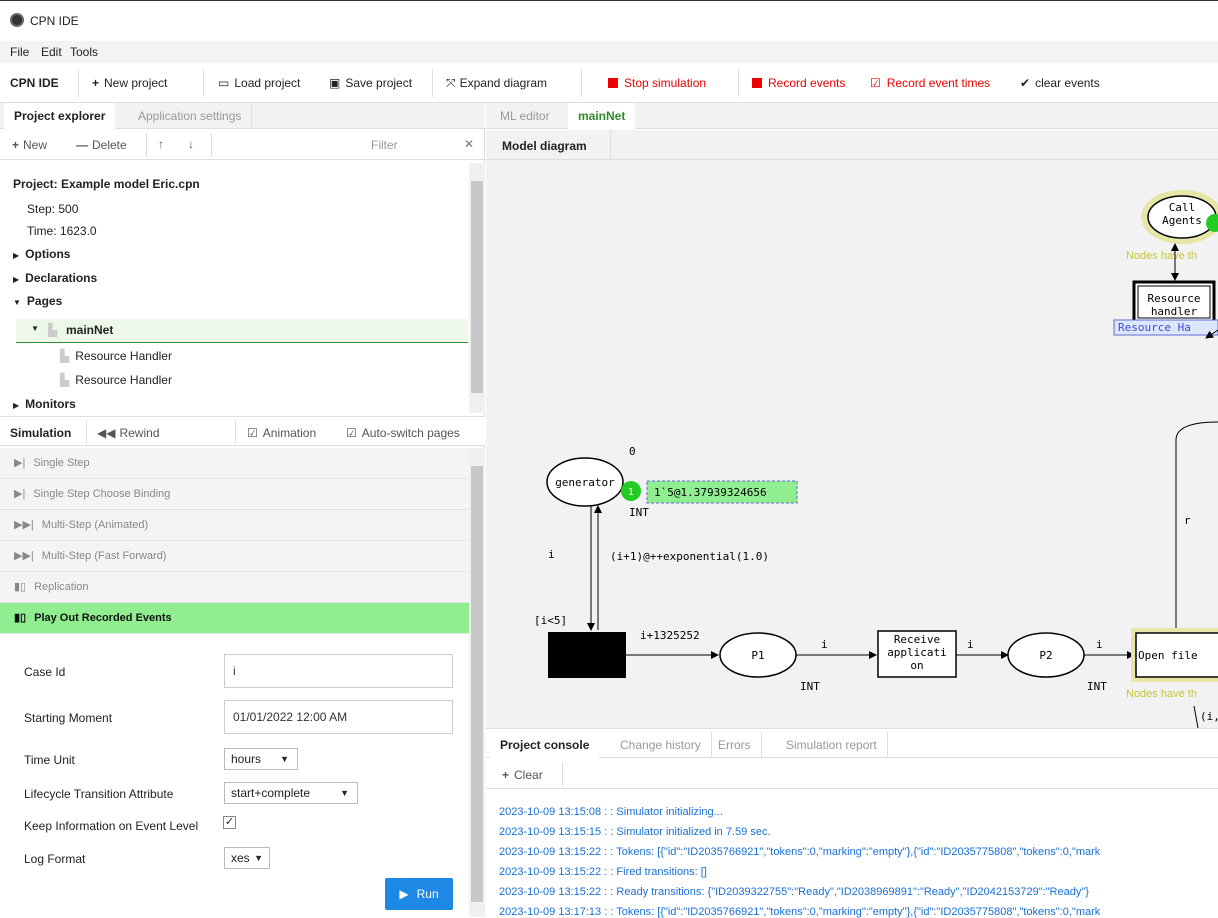 The width and height of the screenshot is (1218, 918). I want to click on nodes-have-label: Nodes have th, so click(1161, 694).